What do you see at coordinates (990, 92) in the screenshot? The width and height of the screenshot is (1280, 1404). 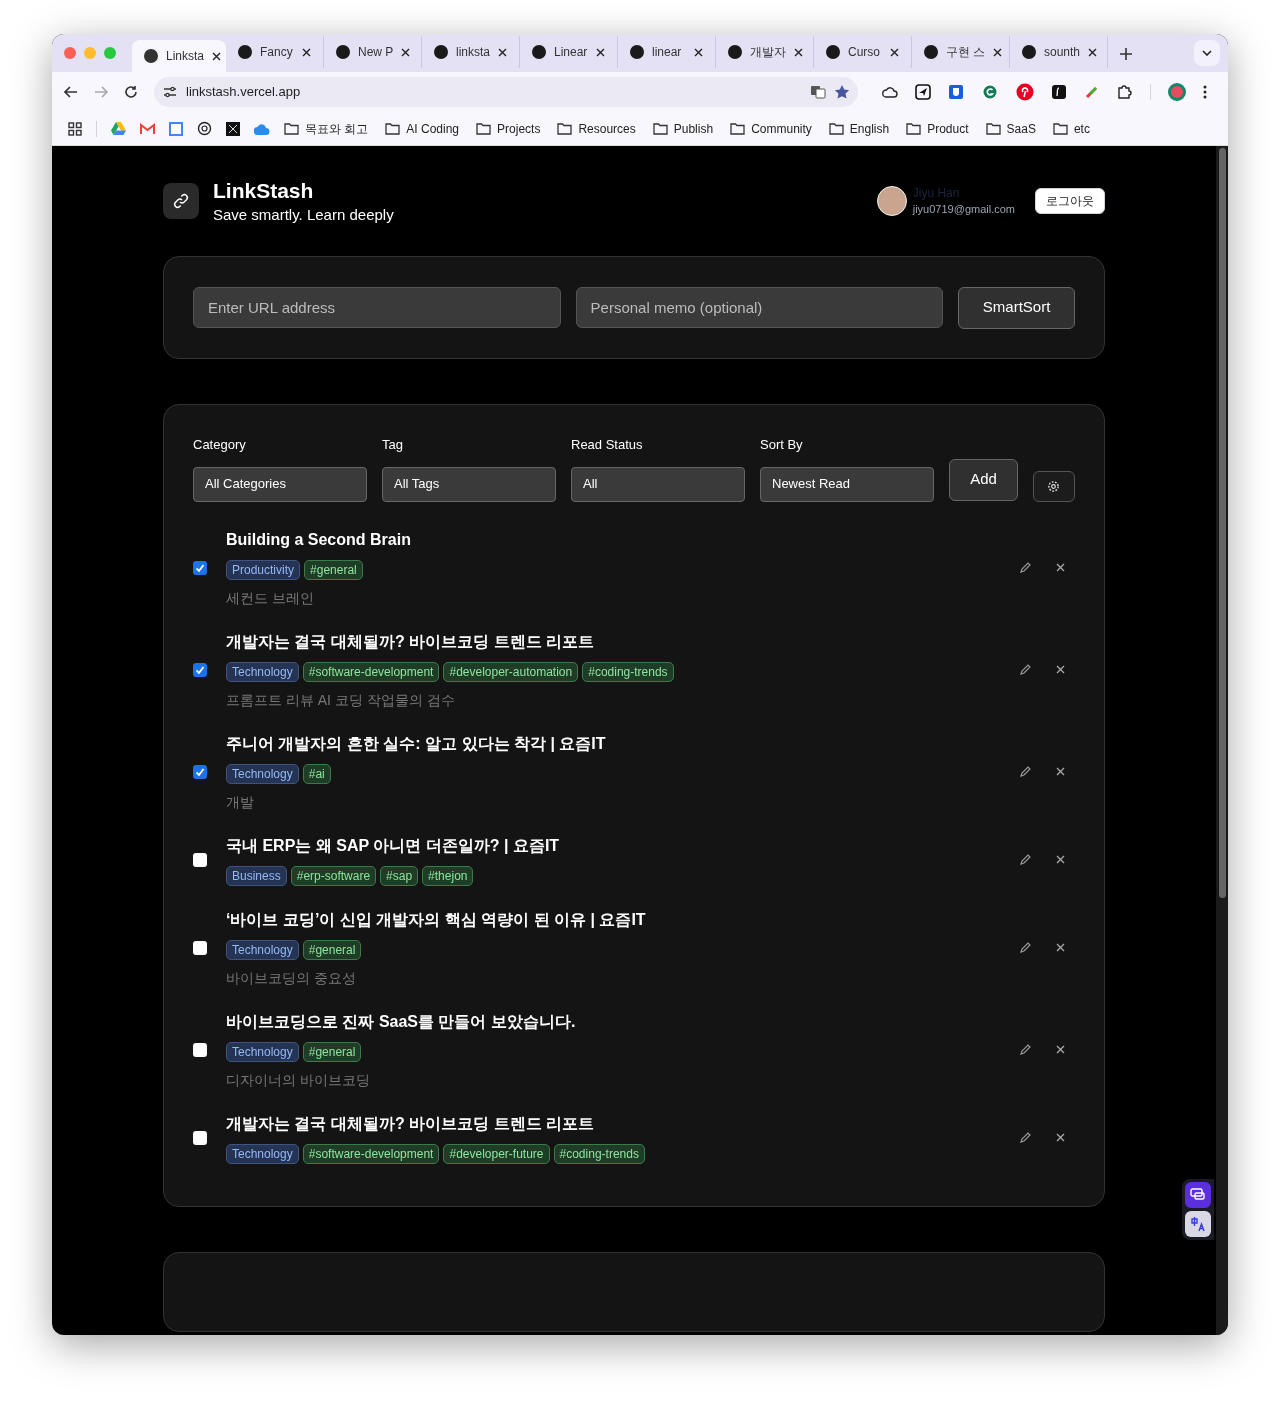 I see `g-circle-icon` at bounding box center [990, 92].